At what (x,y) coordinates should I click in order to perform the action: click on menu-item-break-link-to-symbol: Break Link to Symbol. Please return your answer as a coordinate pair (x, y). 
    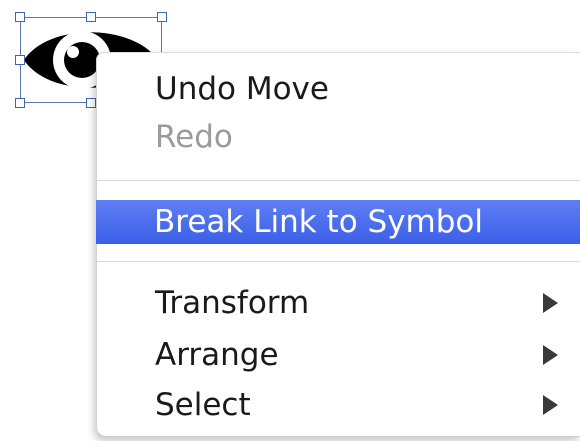
    Looking at the image, I should click on (338, 222).